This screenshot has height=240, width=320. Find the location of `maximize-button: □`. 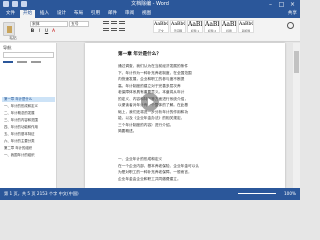

maximize-button: □ is located at coordinates (281, 4).